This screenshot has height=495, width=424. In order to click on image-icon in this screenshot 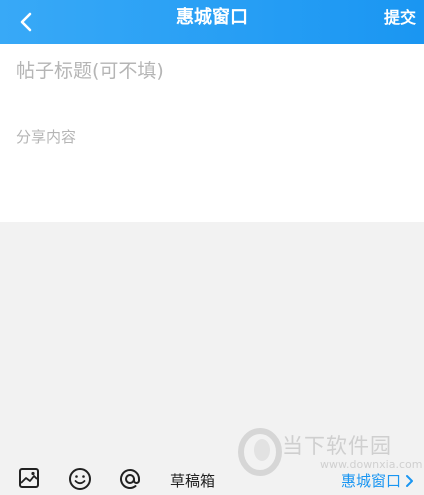, I will do `click(29, 478)`.